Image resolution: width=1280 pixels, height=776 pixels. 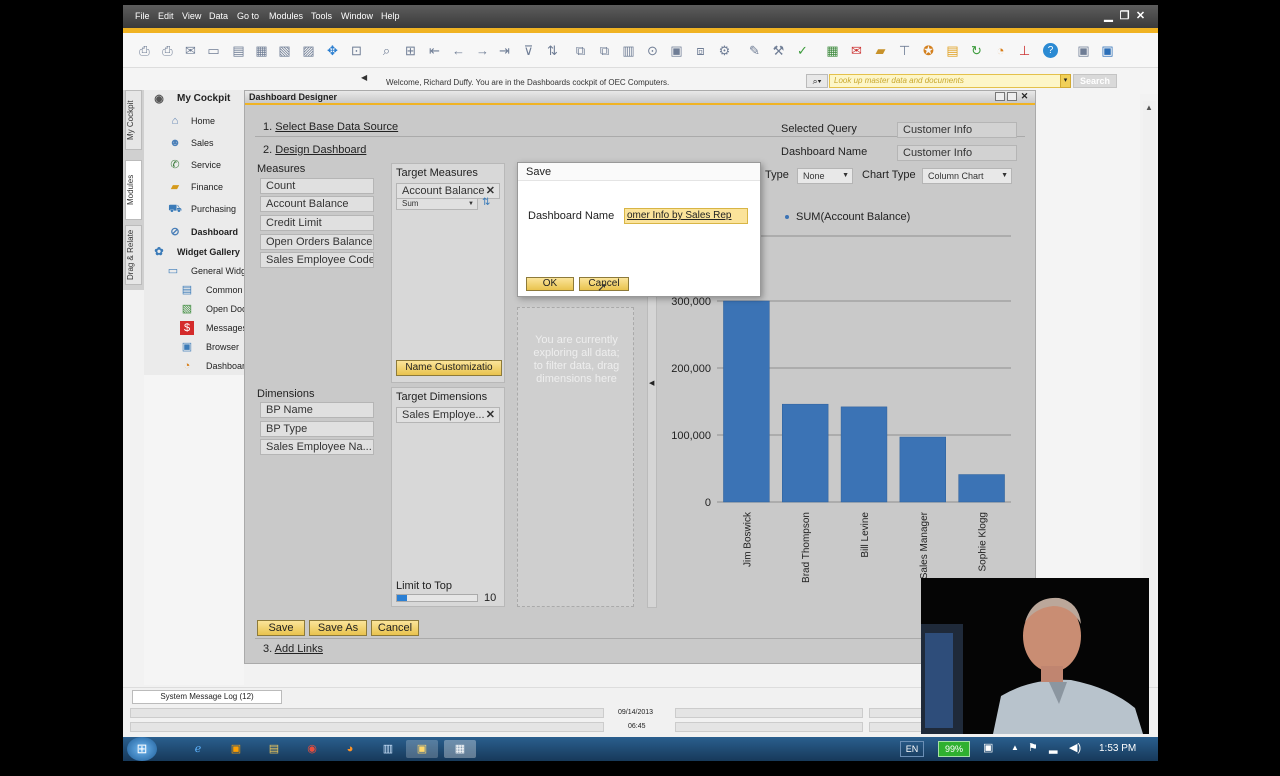 What do you see at coordinates (504, 50) in the screenshot?
I see `last-record-icon: ⇥` at bounding box center [504, 50].